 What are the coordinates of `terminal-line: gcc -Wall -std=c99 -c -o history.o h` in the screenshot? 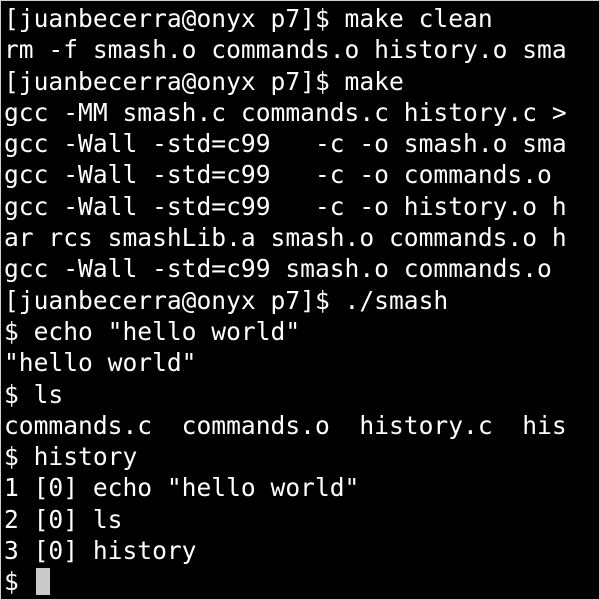 It's located at (285, 206).